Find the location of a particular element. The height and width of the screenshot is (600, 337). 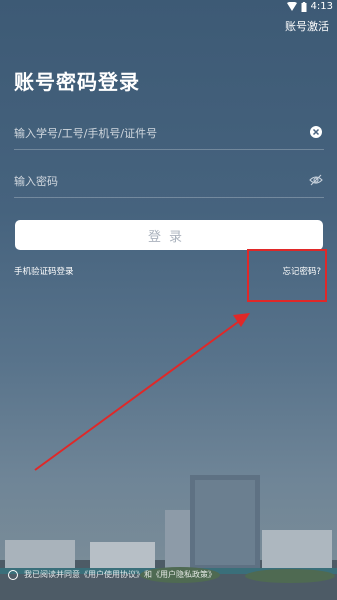

agreement-text: 我已阅读并同意《用户使用协议》和《用户隐私政策》 is located at coordinates (120, 574).